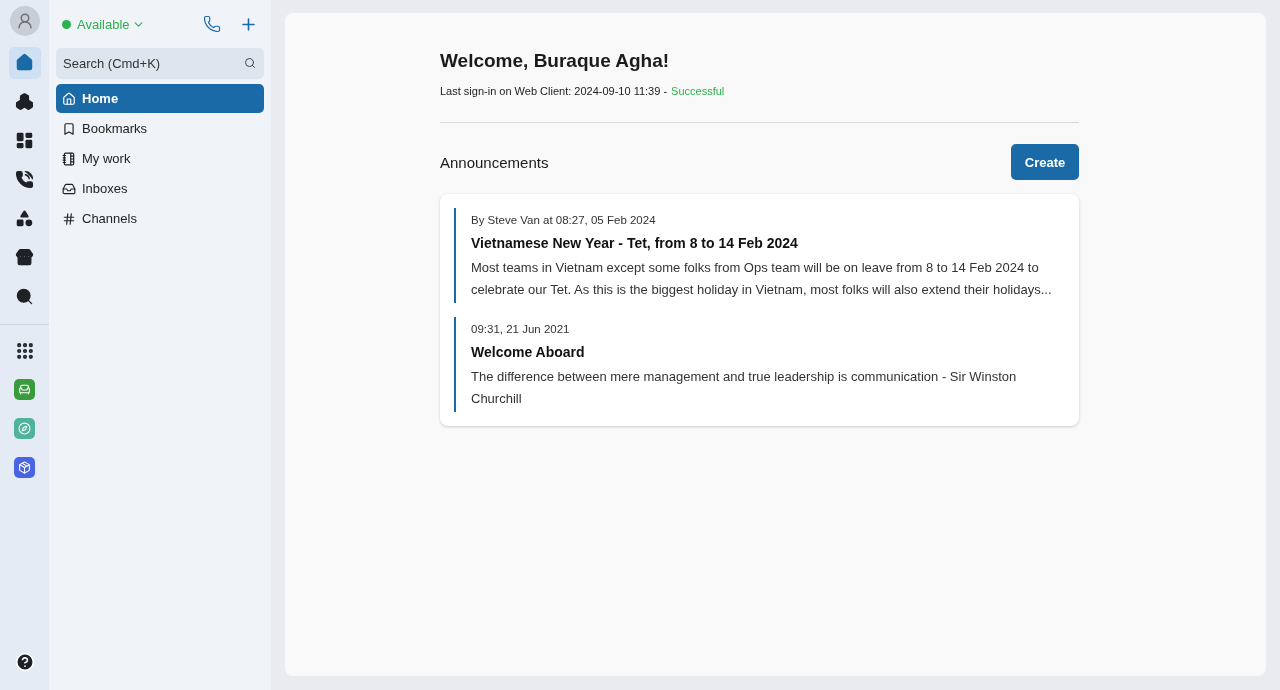 The image size is (1280, 690). Describe the element at coordinates (160, 63) in the screenshot. I see `search-field: Search (Cmd+K)` at that location.